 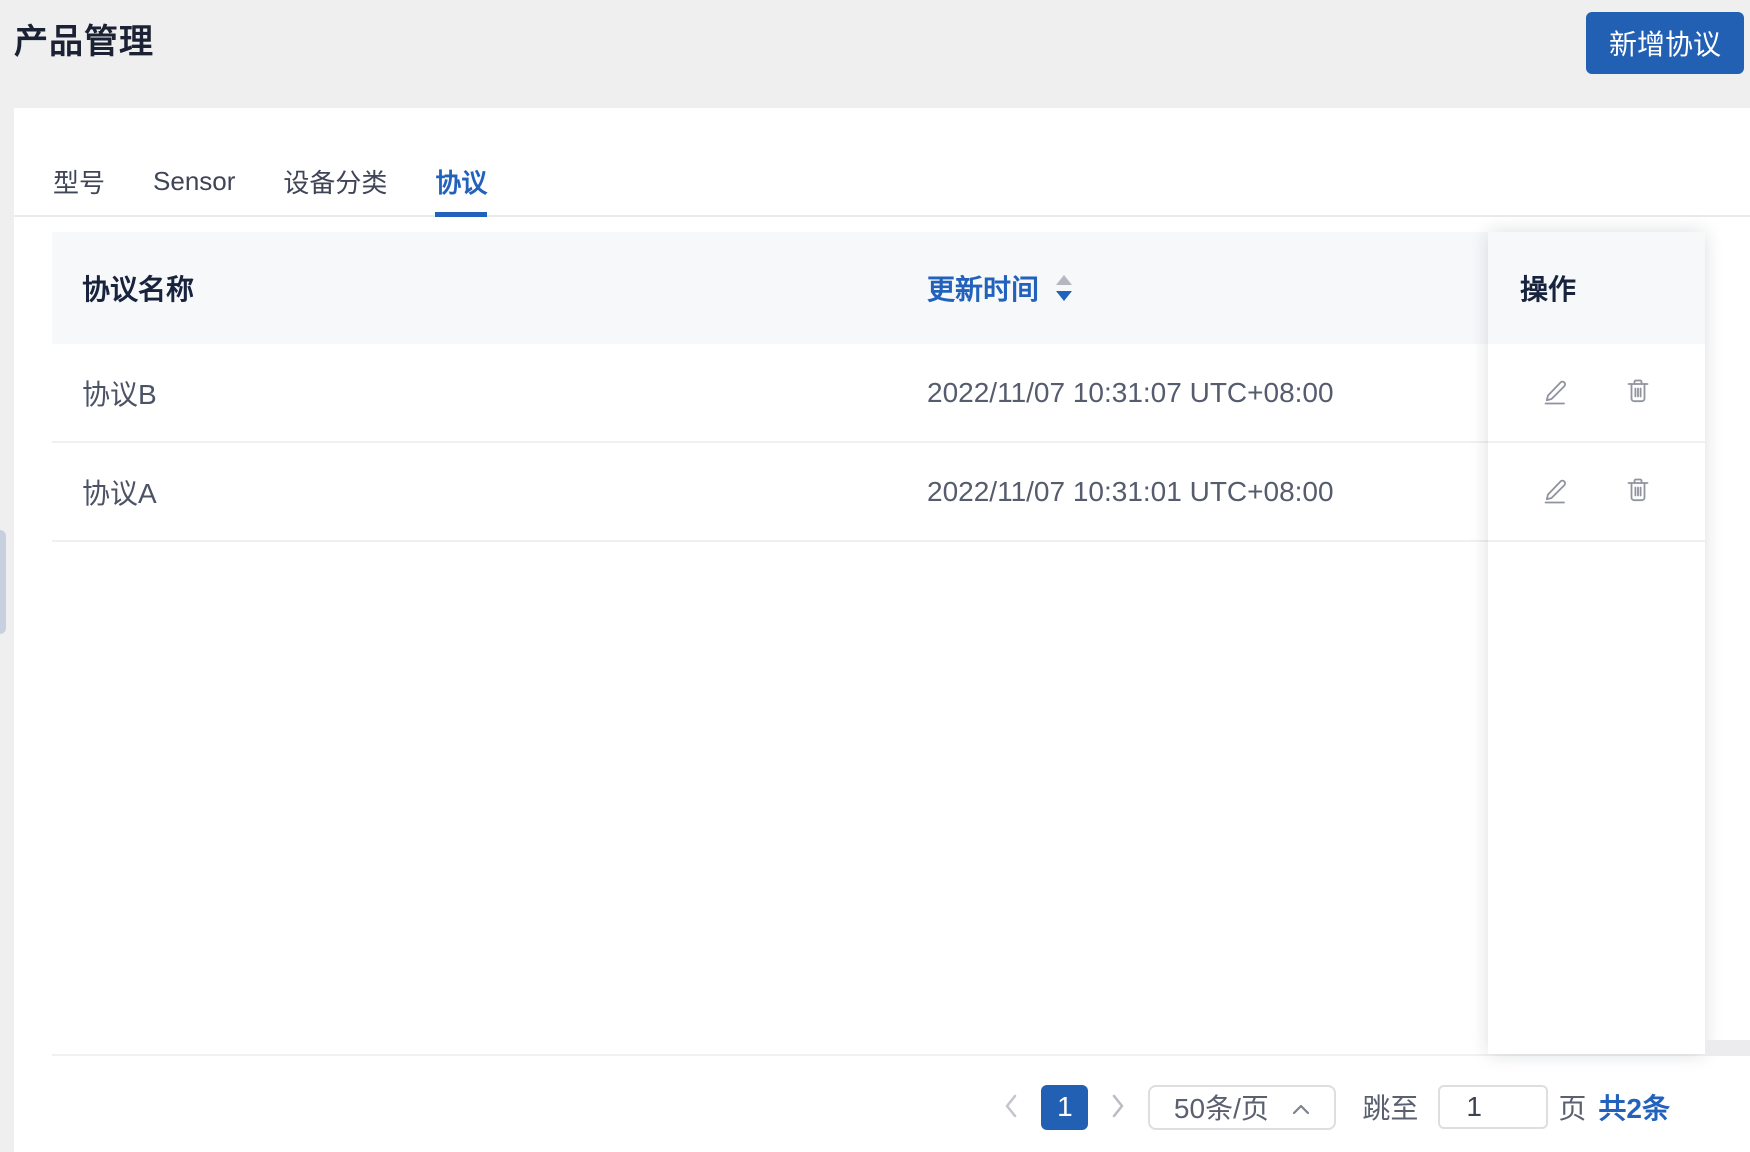 What do you see at coordinates (983, 289) in the screenshot?
I see `column-header-updated-time-label: 更新时间` at bounding box center [983, 289].